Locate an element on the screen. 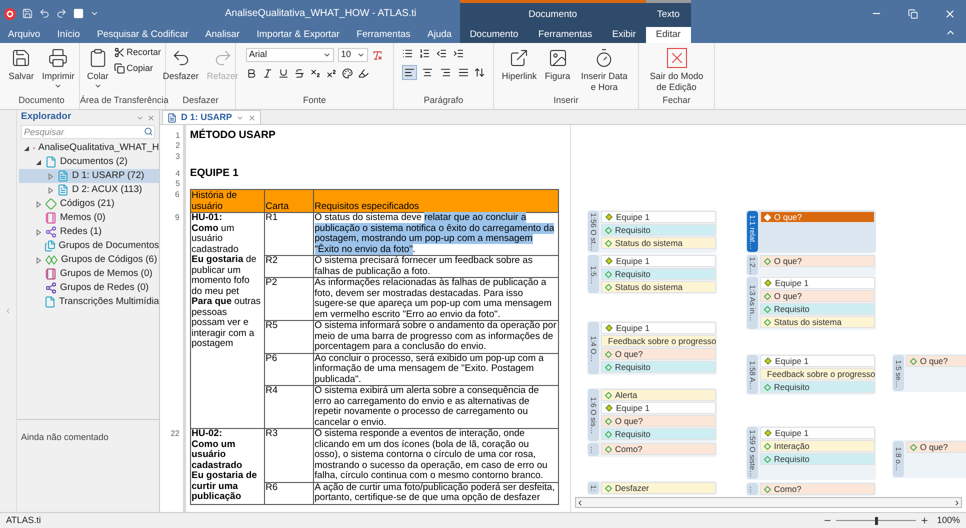 The height and width of the screenshot is (528, 966). ribbon-tab: Documento is located at coordinates (494, 35).